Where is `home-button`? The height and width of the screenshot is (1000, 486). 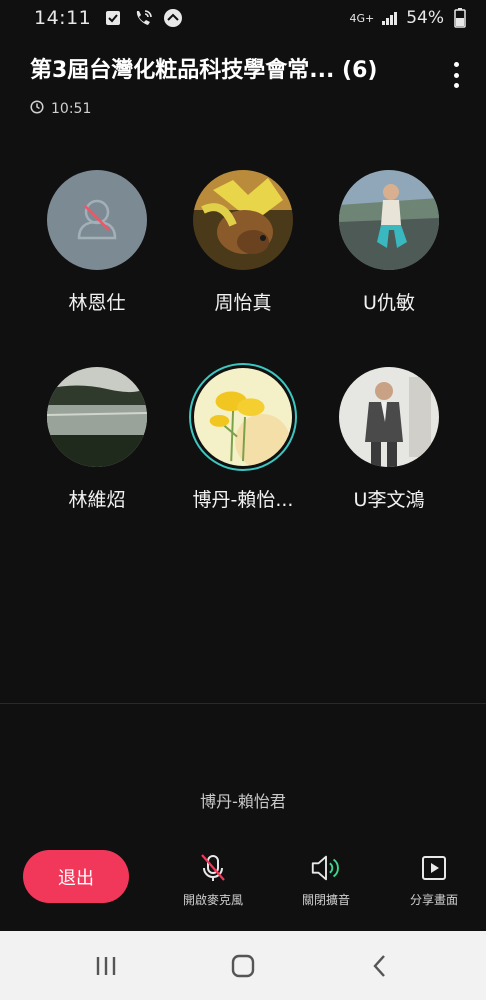
home-button is located at coordinates (243, 966).